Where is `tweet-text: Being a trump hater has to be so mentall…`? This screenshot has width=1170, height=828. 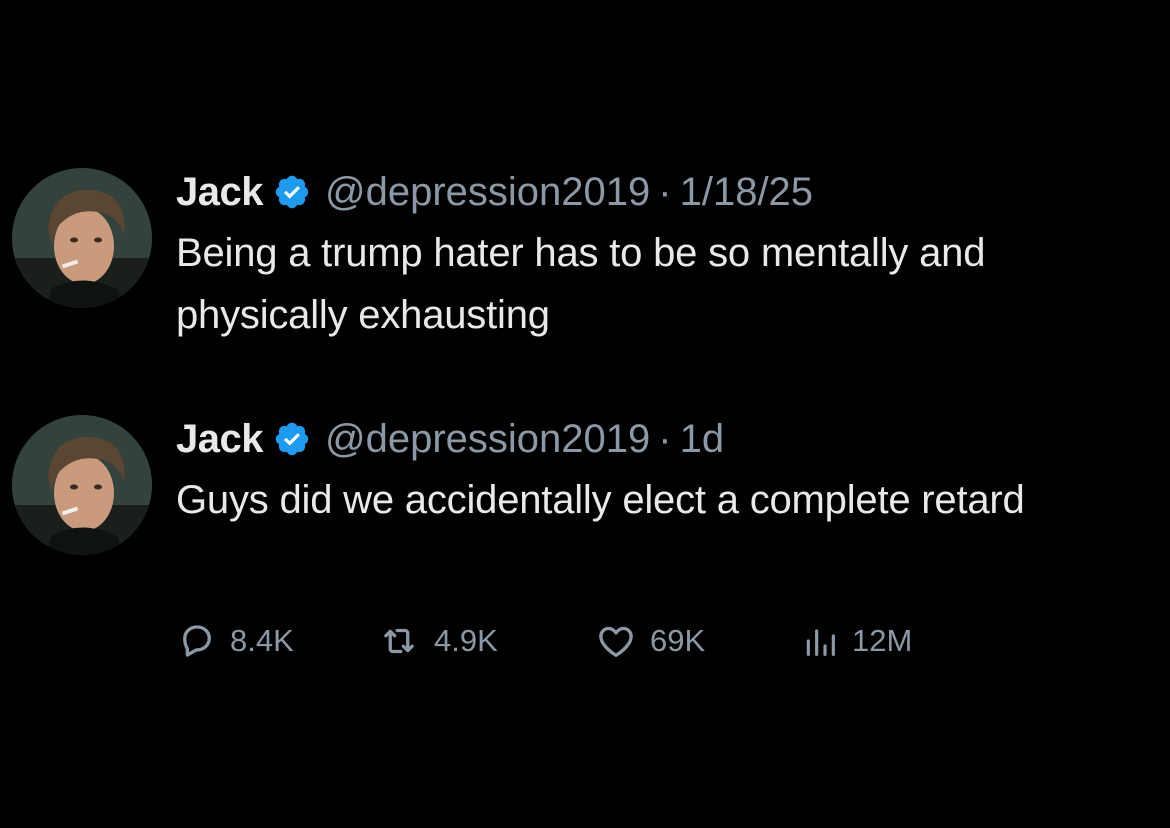
tweet-text: Being a trump hater has to be so mentall… is located at coordinates (581, 284).